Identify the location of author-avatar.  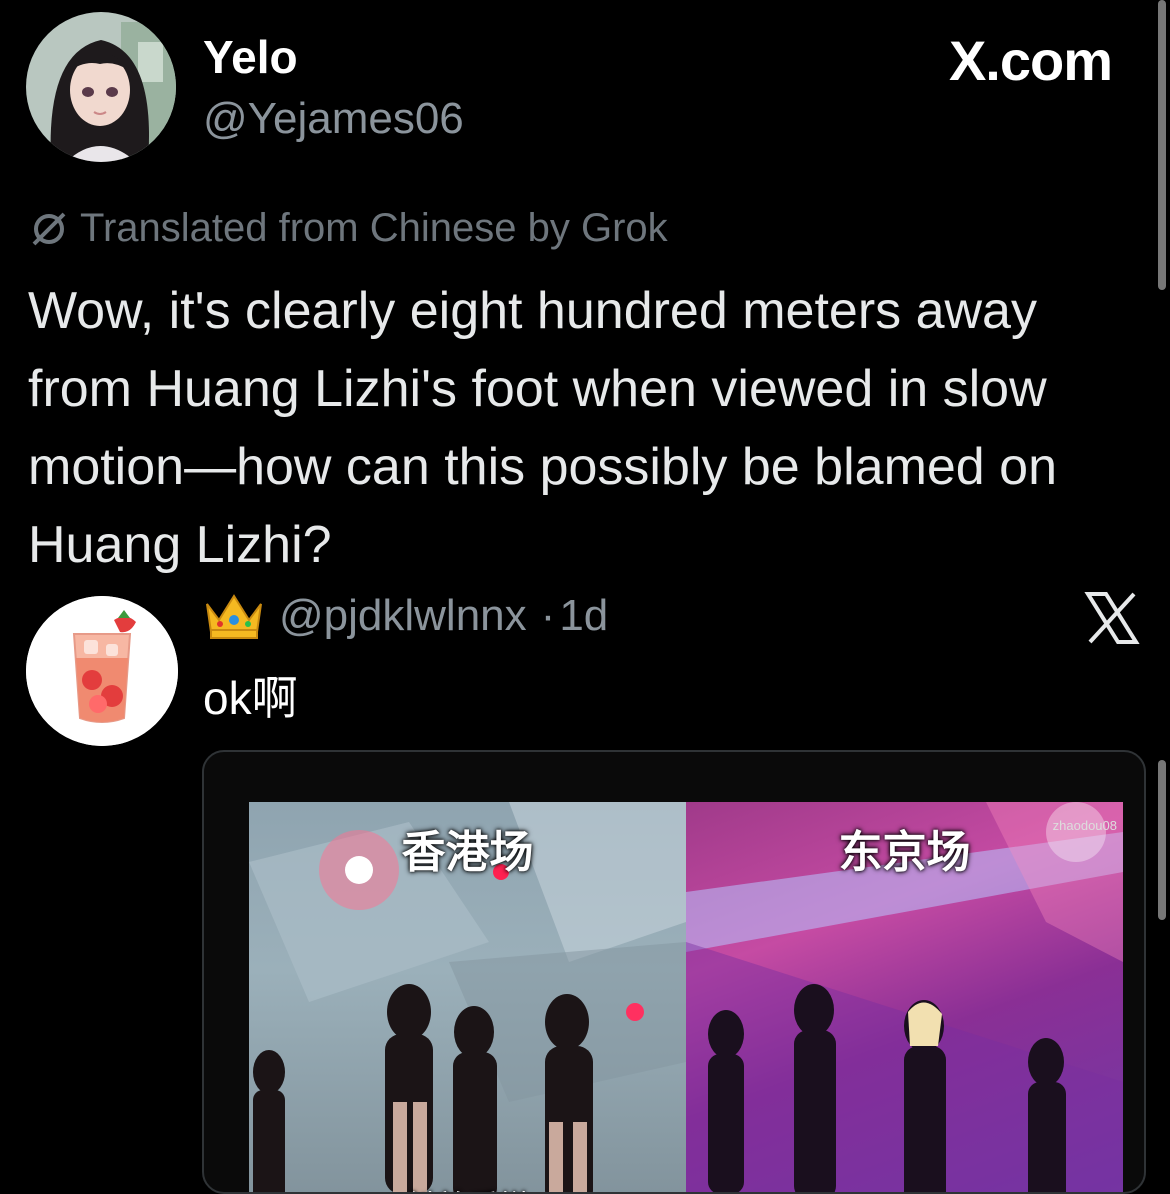
(101, 87).